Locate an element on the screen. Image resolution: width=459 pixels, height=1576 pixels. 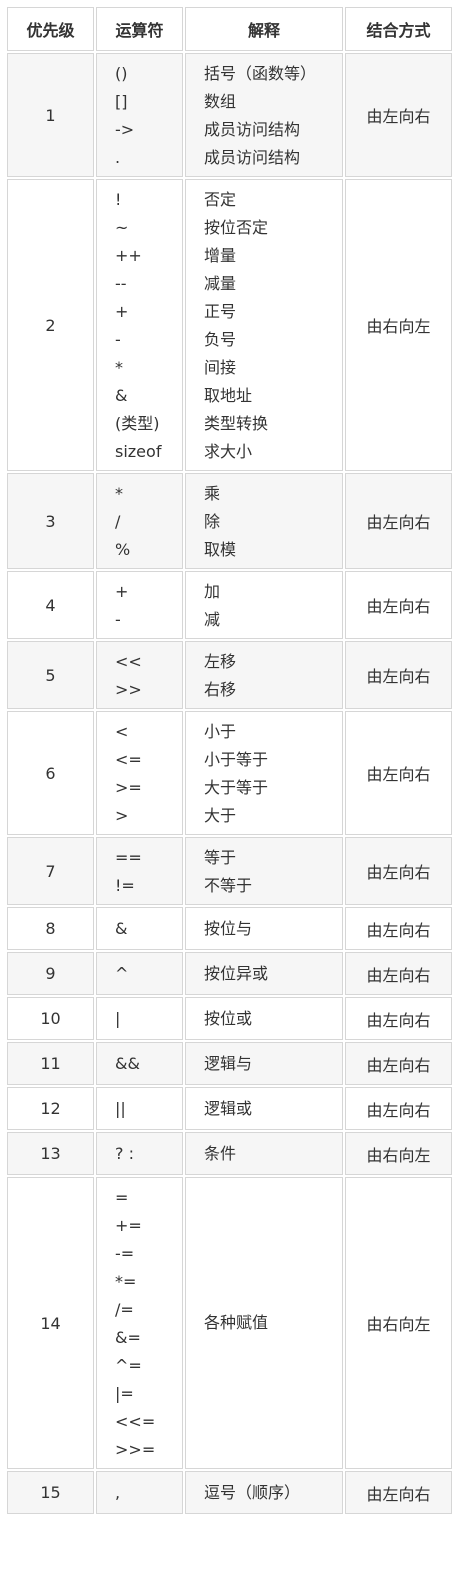
operator-symbol: / is located at coordinates (118, 521).